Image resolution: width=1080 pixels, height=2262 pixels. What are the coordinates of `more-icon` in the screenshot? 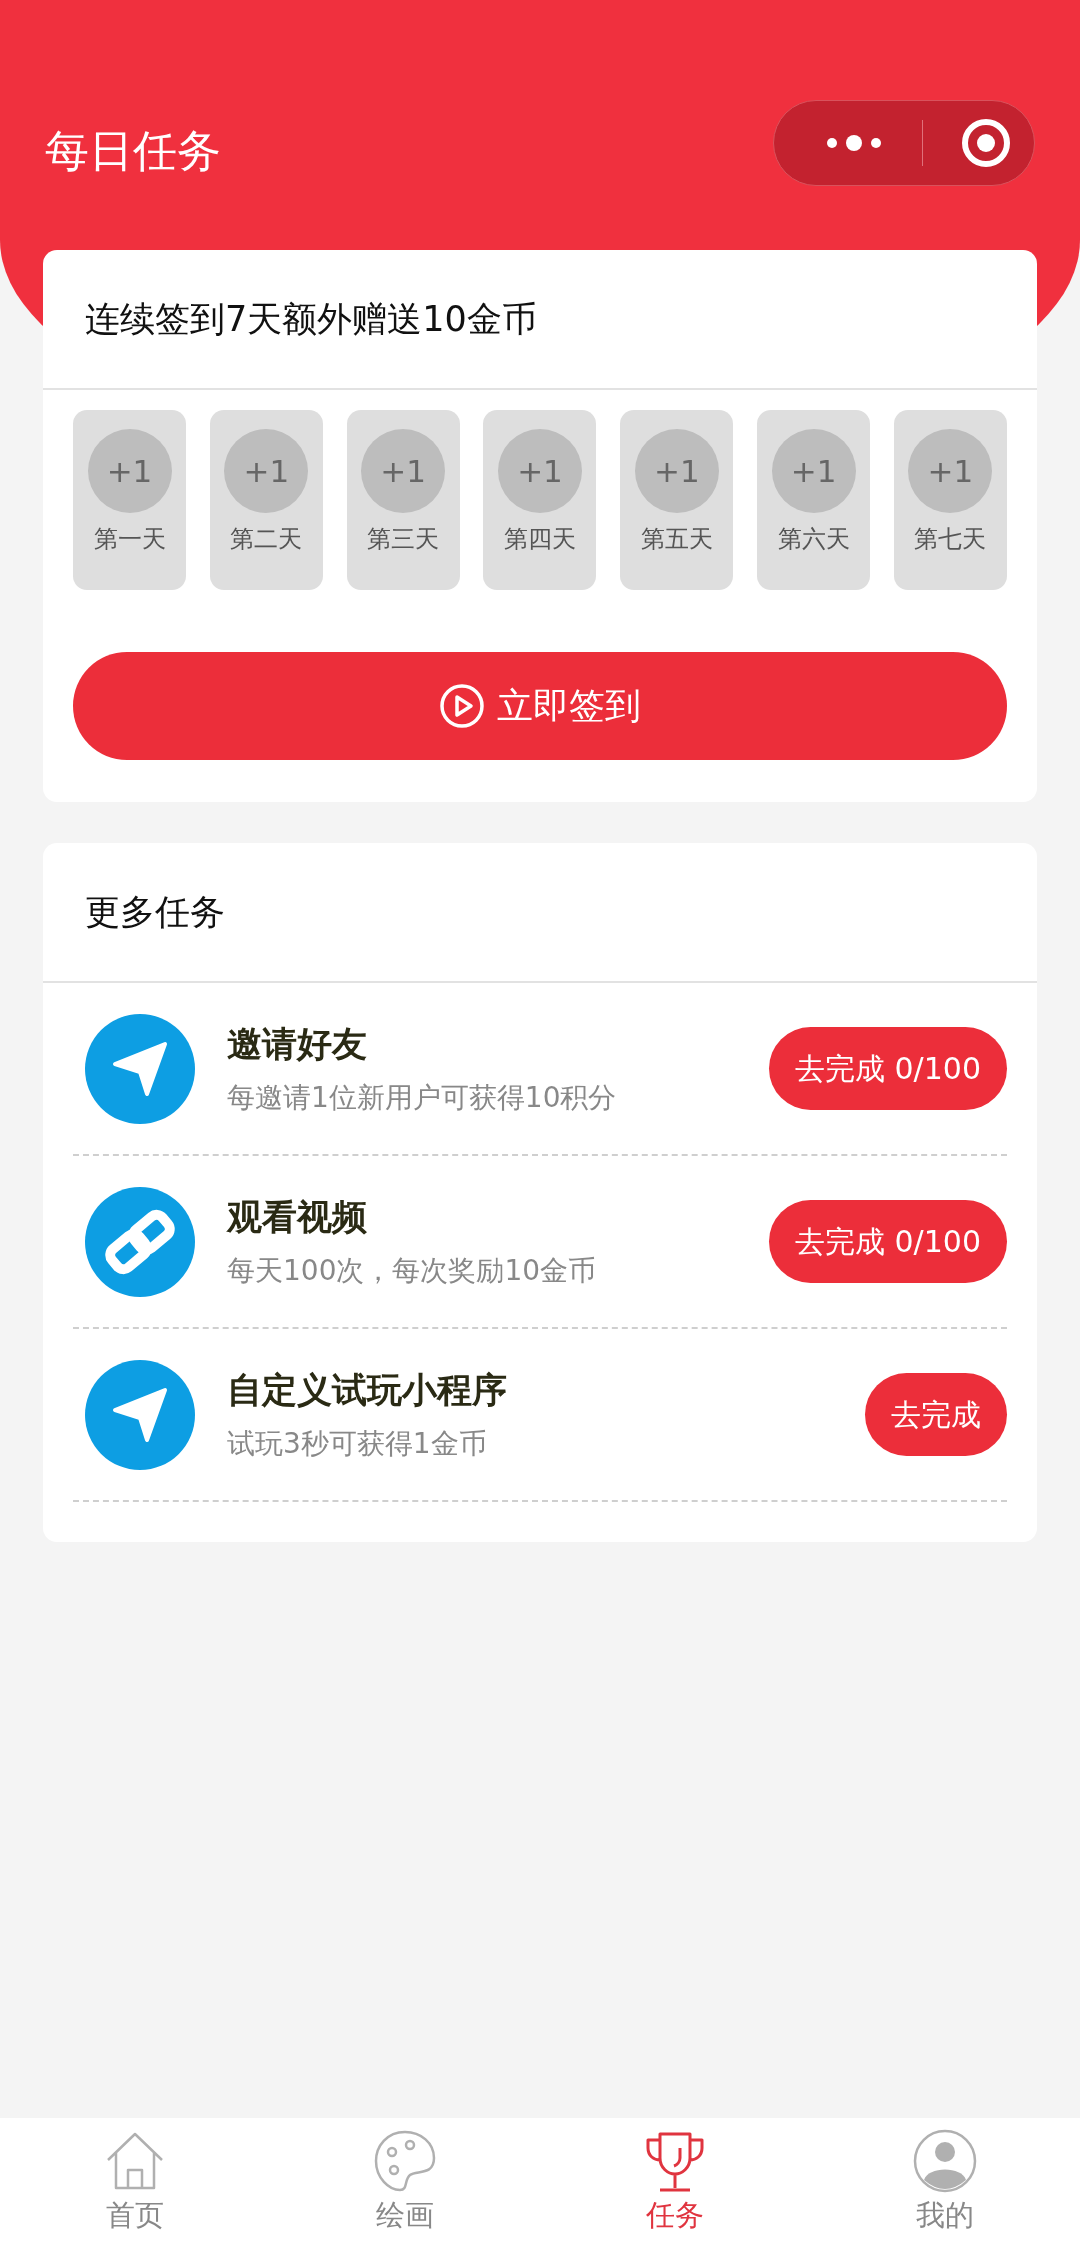 It's located at (854, 143).